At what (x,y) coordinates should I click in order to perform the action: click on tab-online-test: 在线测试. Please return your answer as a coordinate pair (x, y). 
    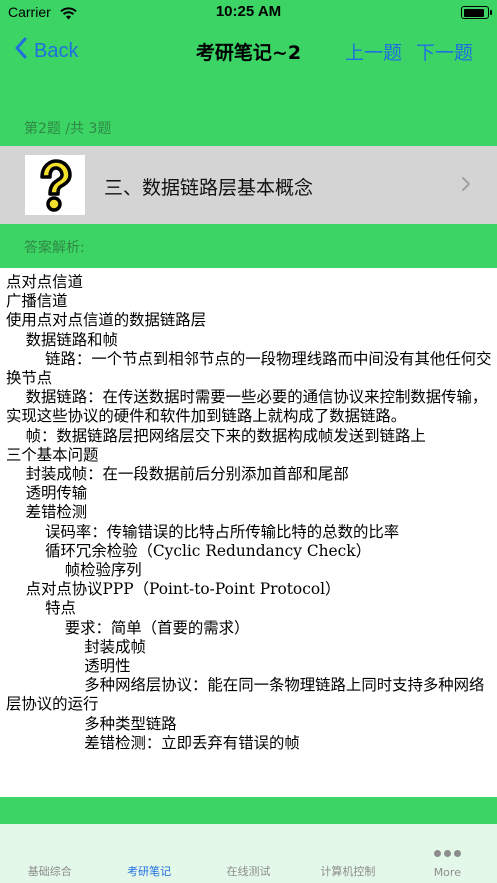
    Looking at the image, I should click on (248, 853).